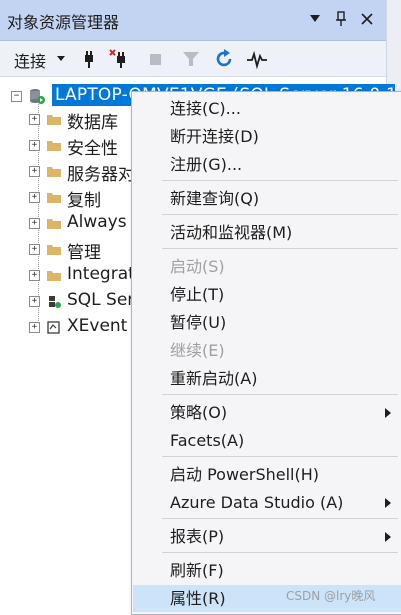 The height and width of the screenshot is (615, 401). I want to click on tree-node-label: 安全性, so click(92, 149).